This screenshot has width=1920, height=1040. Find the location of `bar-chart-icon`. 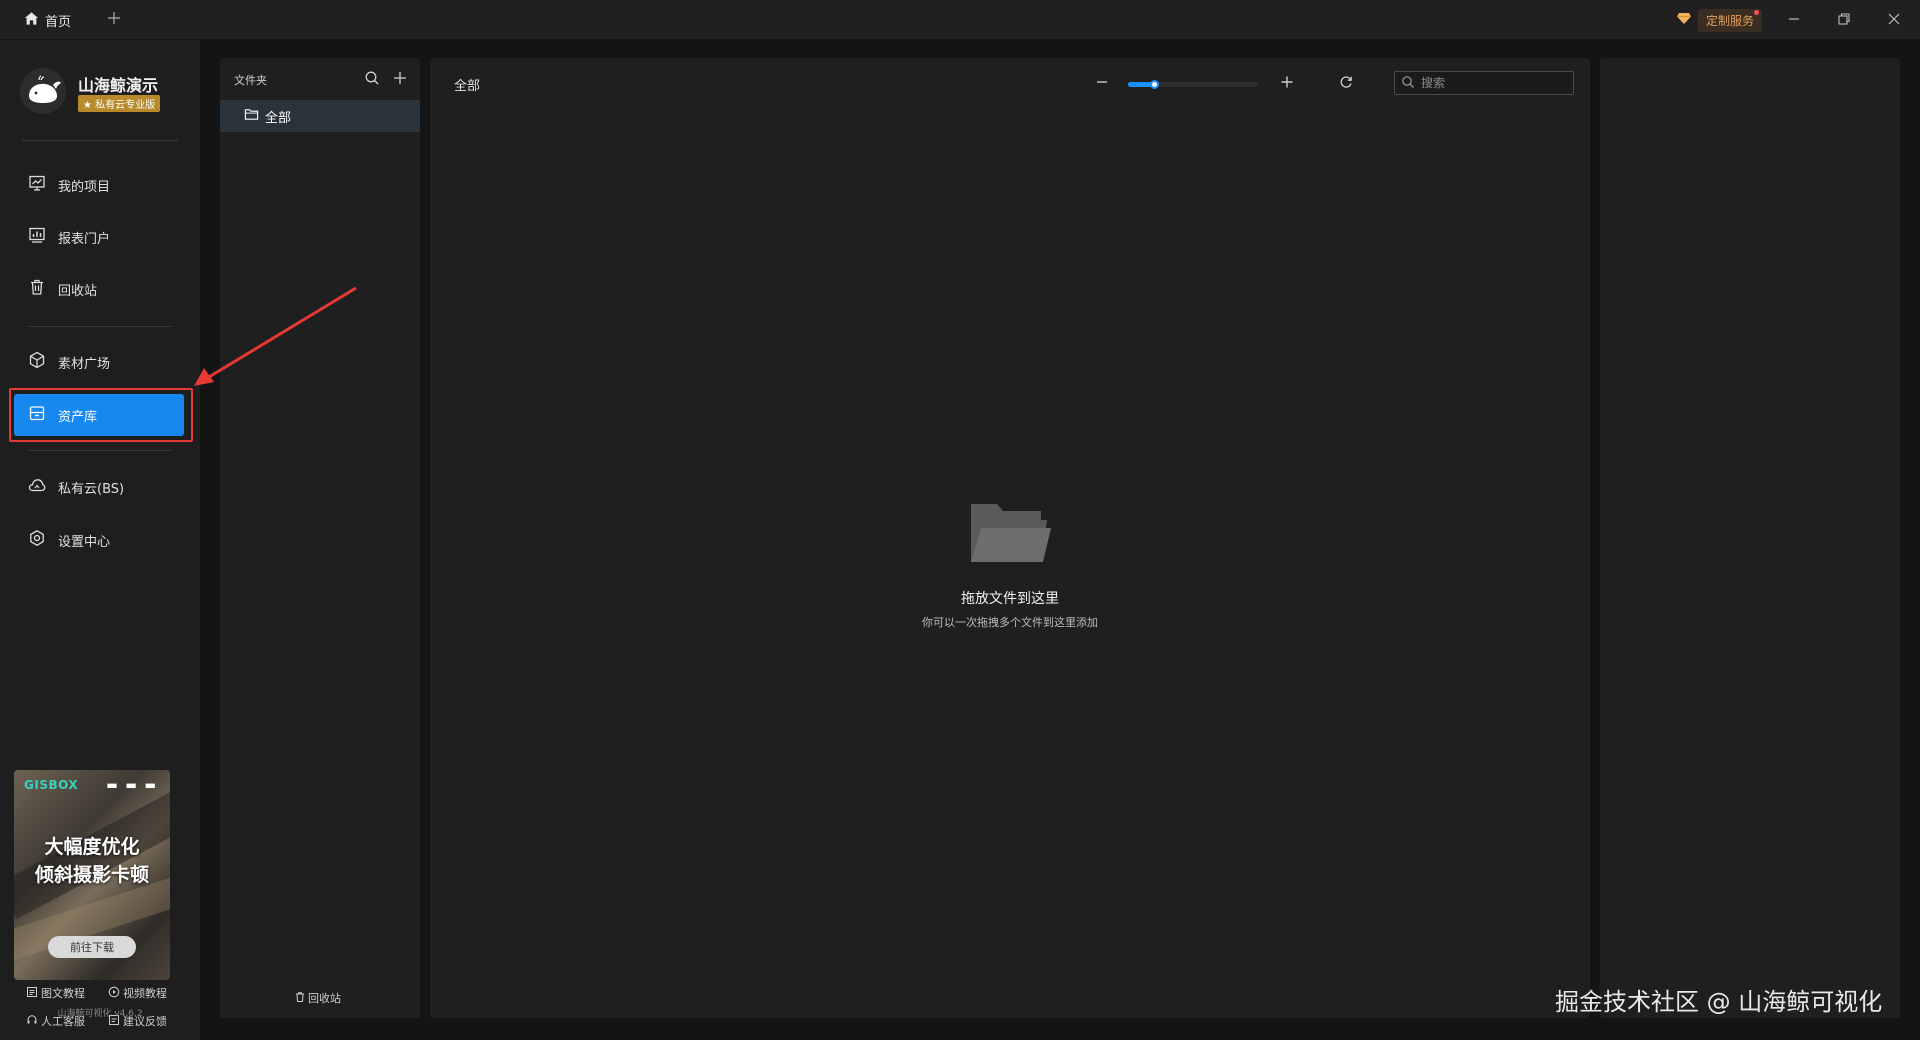

bar-chart-icon is located at coordinates (37, 237).